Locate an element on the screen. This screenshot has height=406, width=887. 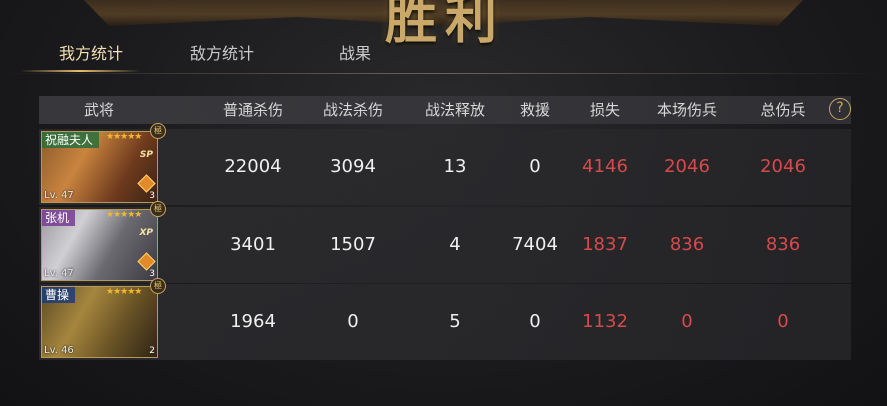
sp-tag: SP is located at coordinates (146, 155).